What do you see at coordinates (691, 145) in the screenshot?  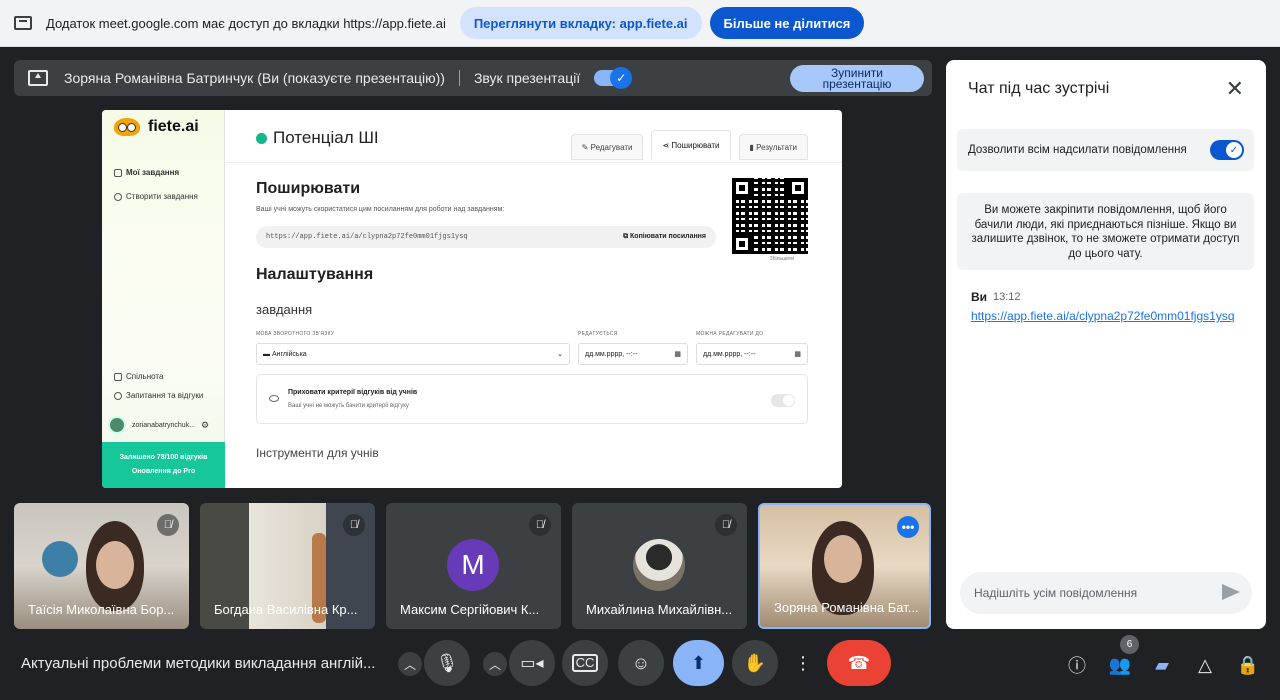 I see `tab-share: ⋖ Поширювати` at bounding box center [691, 145].